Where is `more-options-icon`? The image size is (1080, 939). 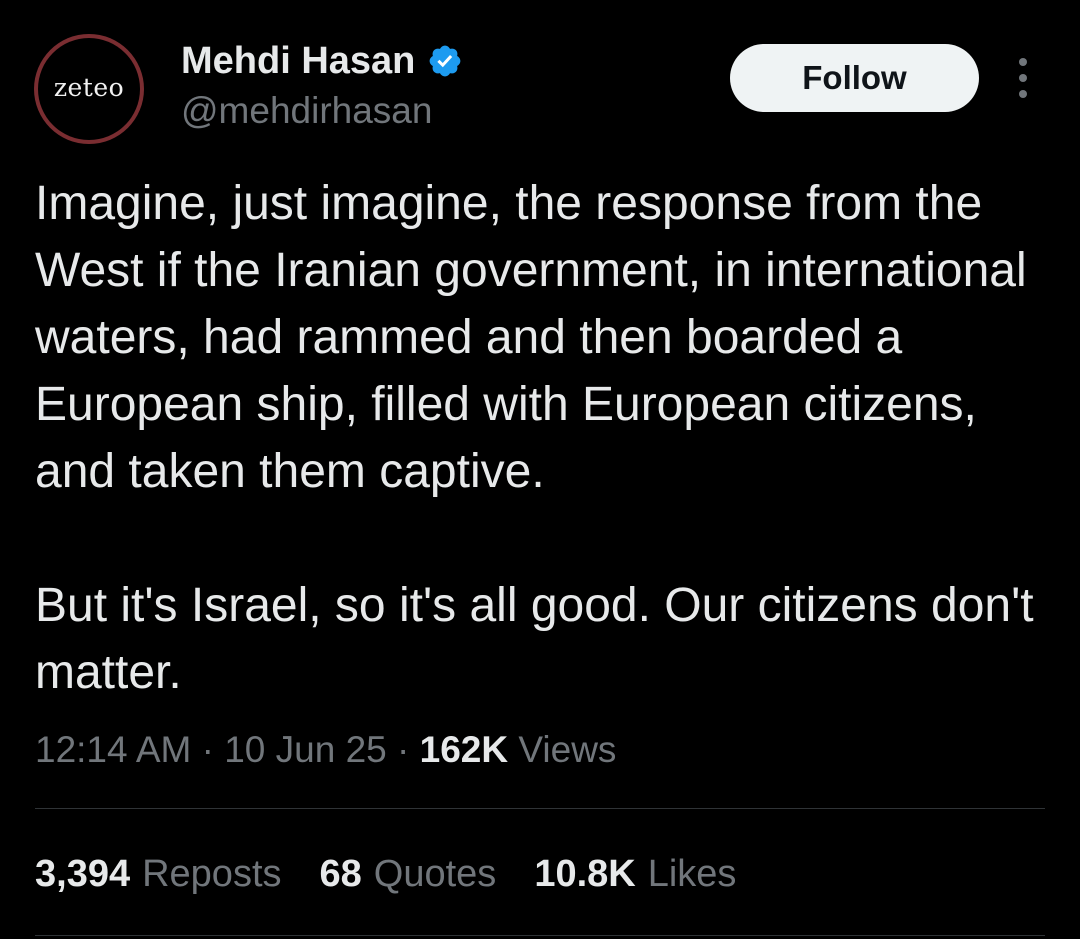 more-options-icon is located at coordinates (1023, 78).